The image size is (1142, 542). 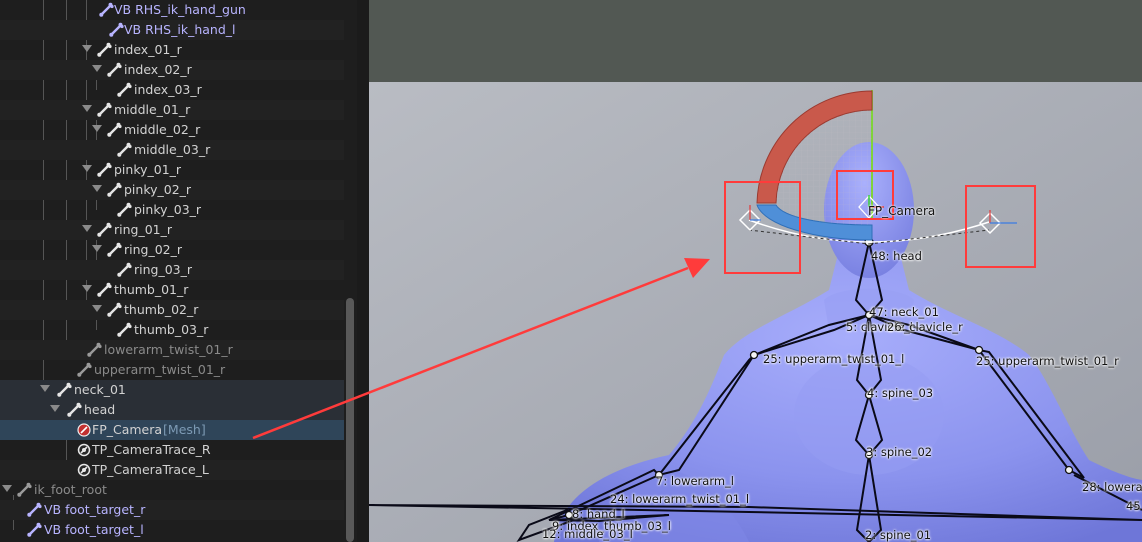 I want to click on tree-row-pinky-01-r: pinky_01_r, so click(x=172, y=170).